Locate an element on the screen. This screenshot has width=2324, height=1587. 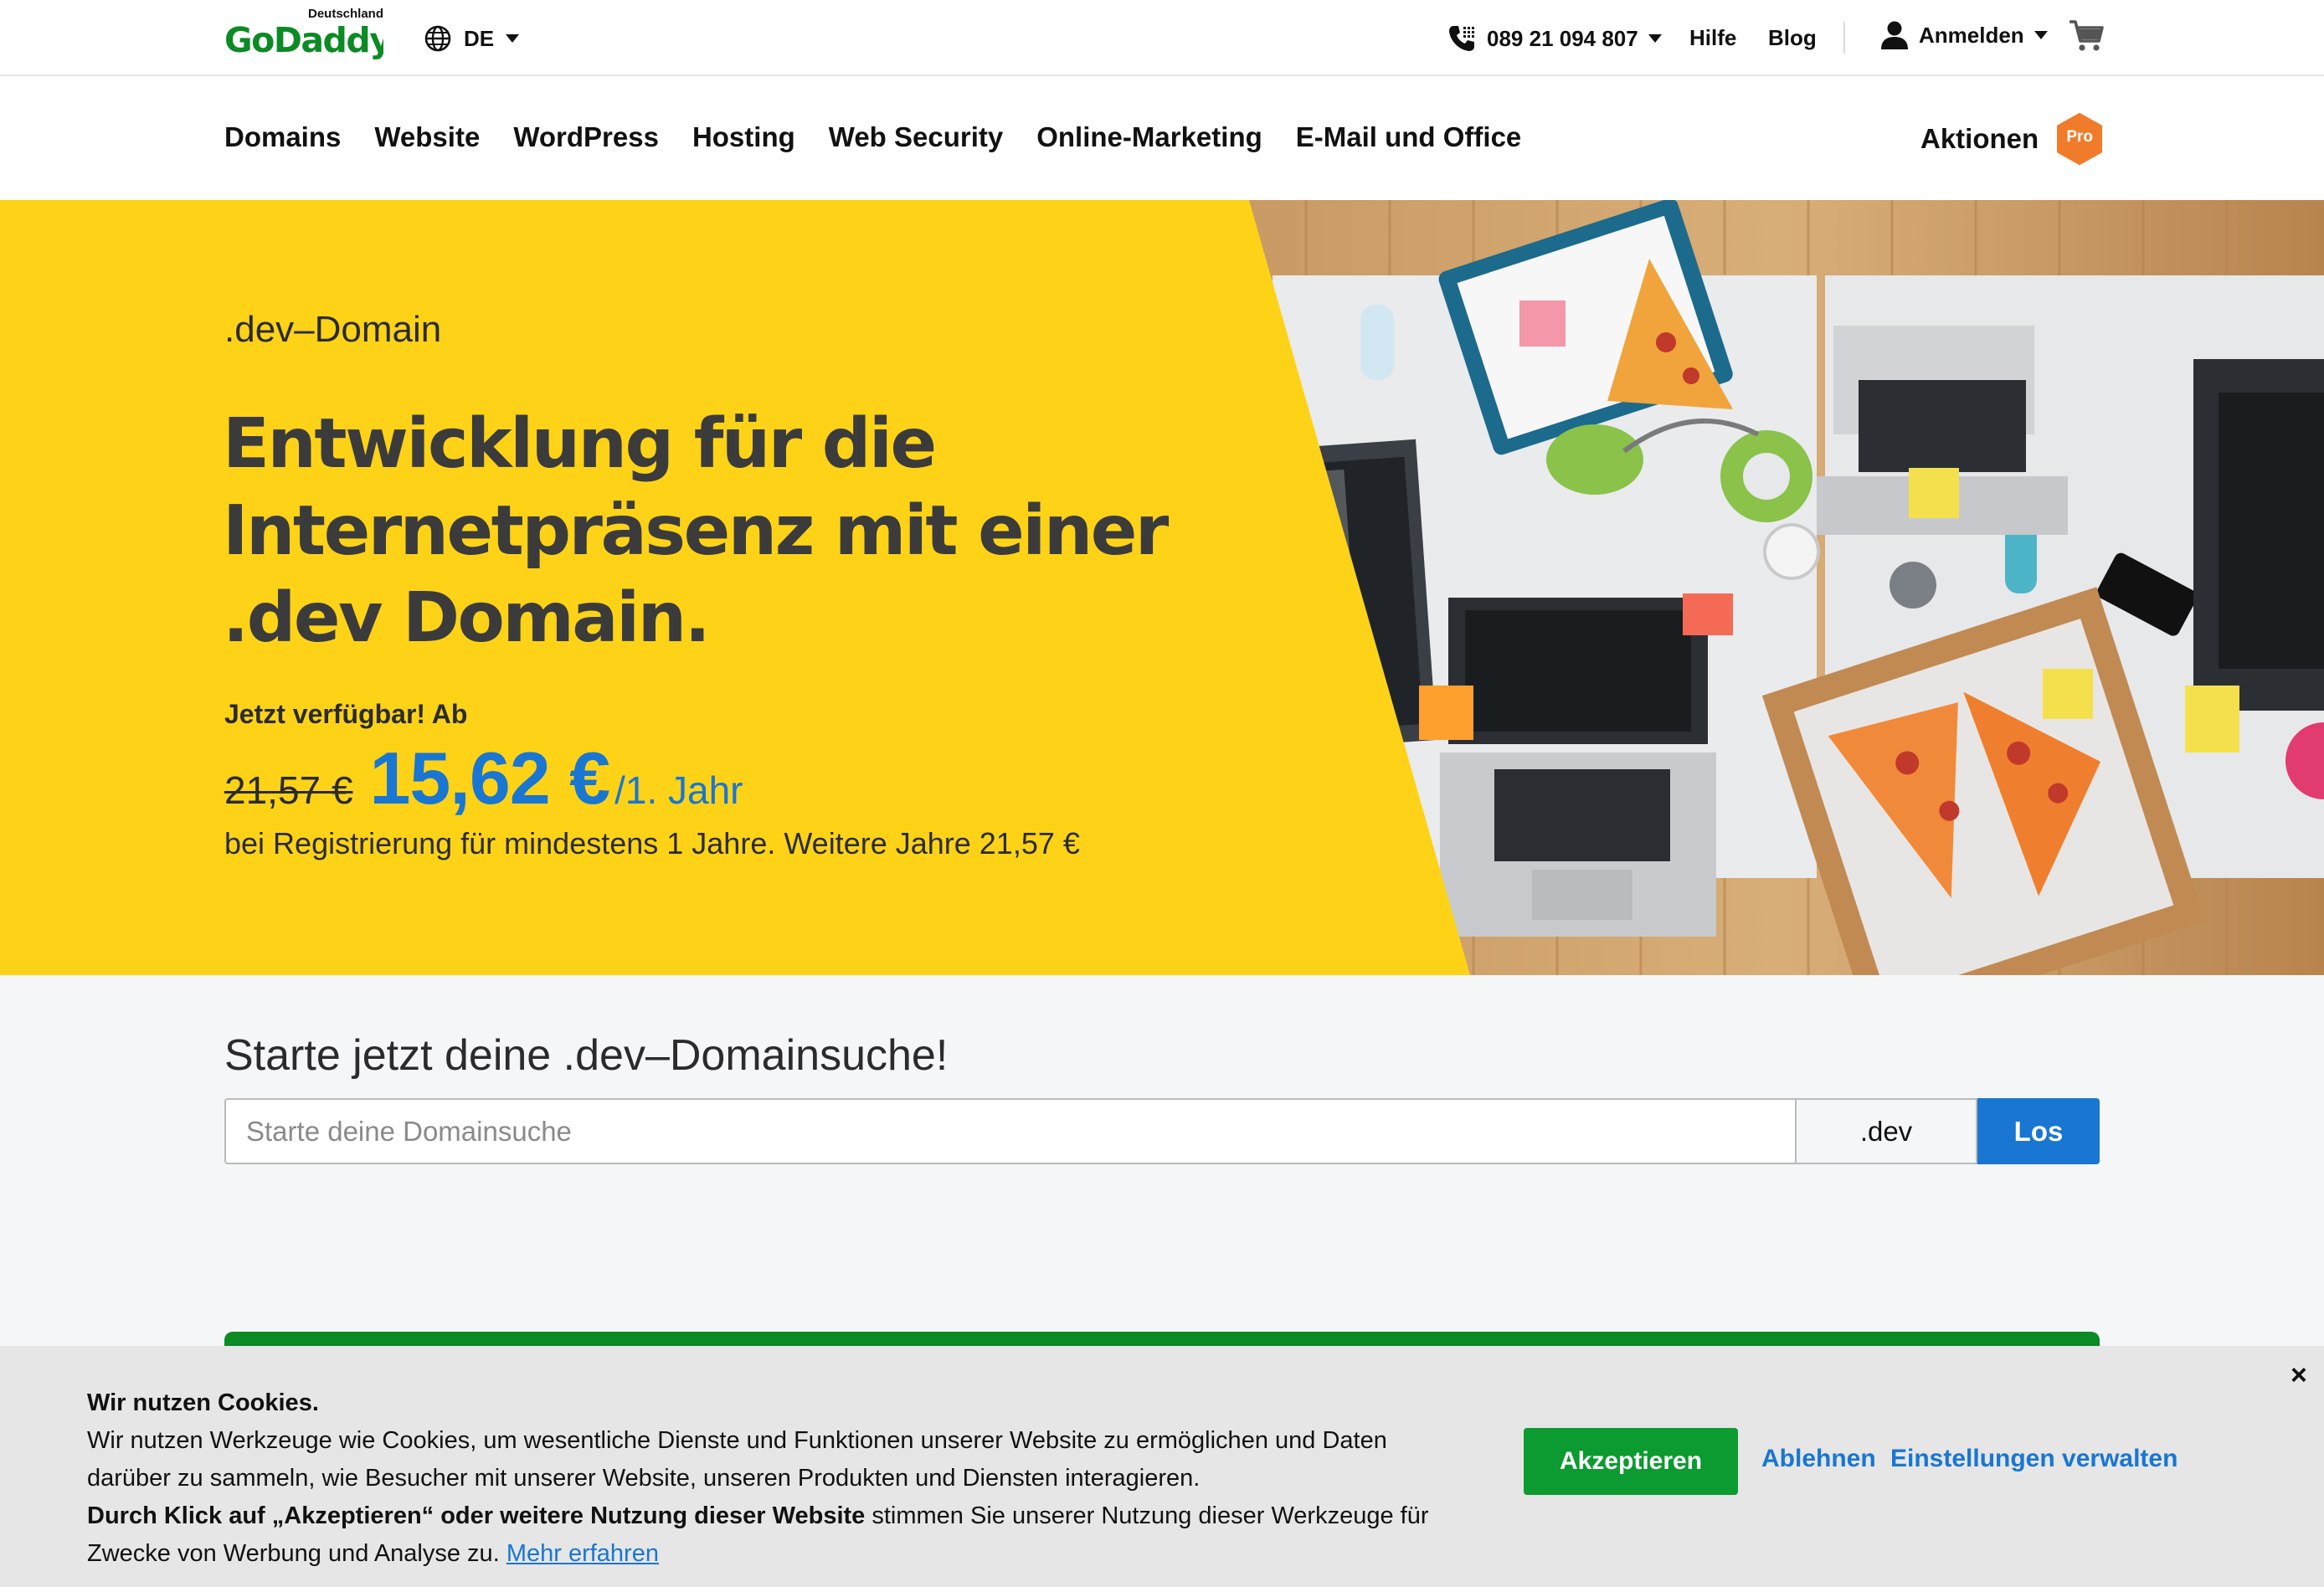
shopping-cart-icon is located at coordinates (2086, 36).